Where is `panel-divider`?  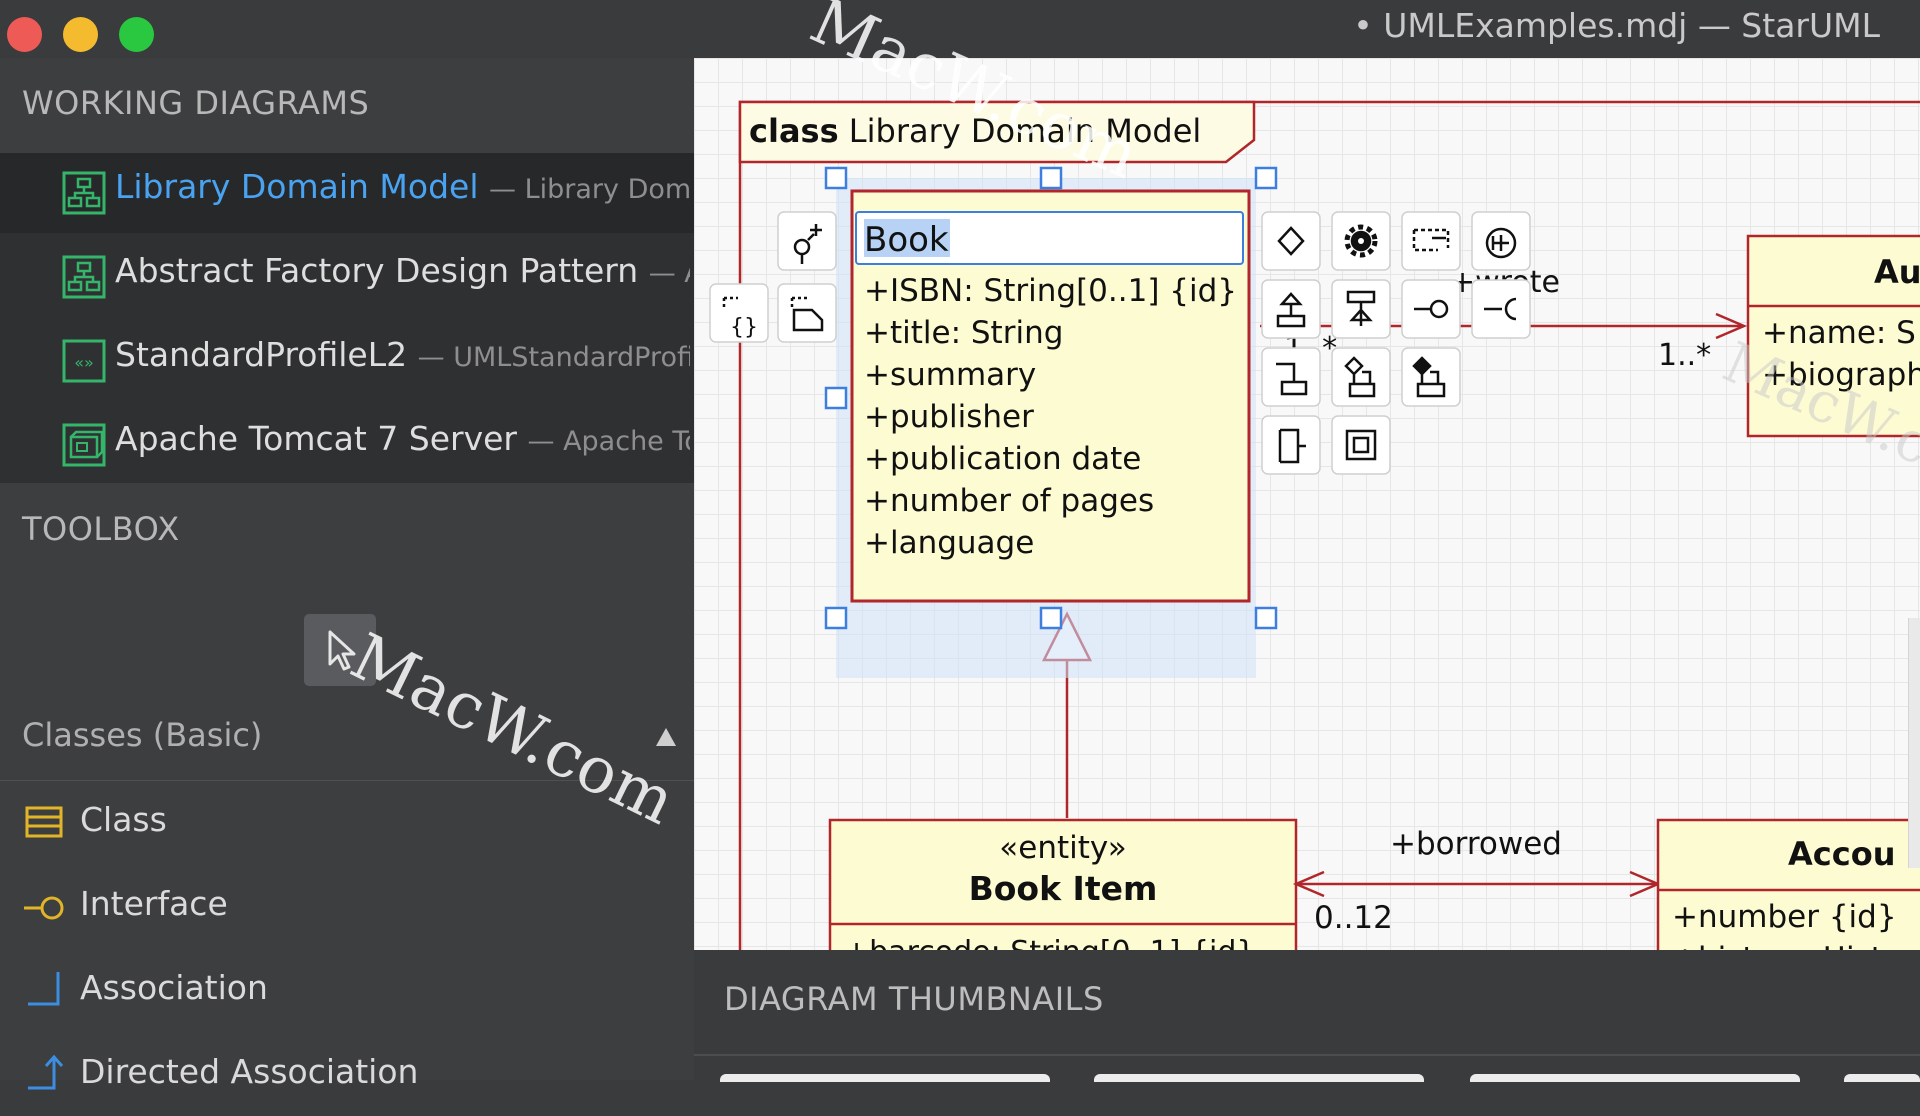
panel-divider is located at coordinates (1307, 1055).